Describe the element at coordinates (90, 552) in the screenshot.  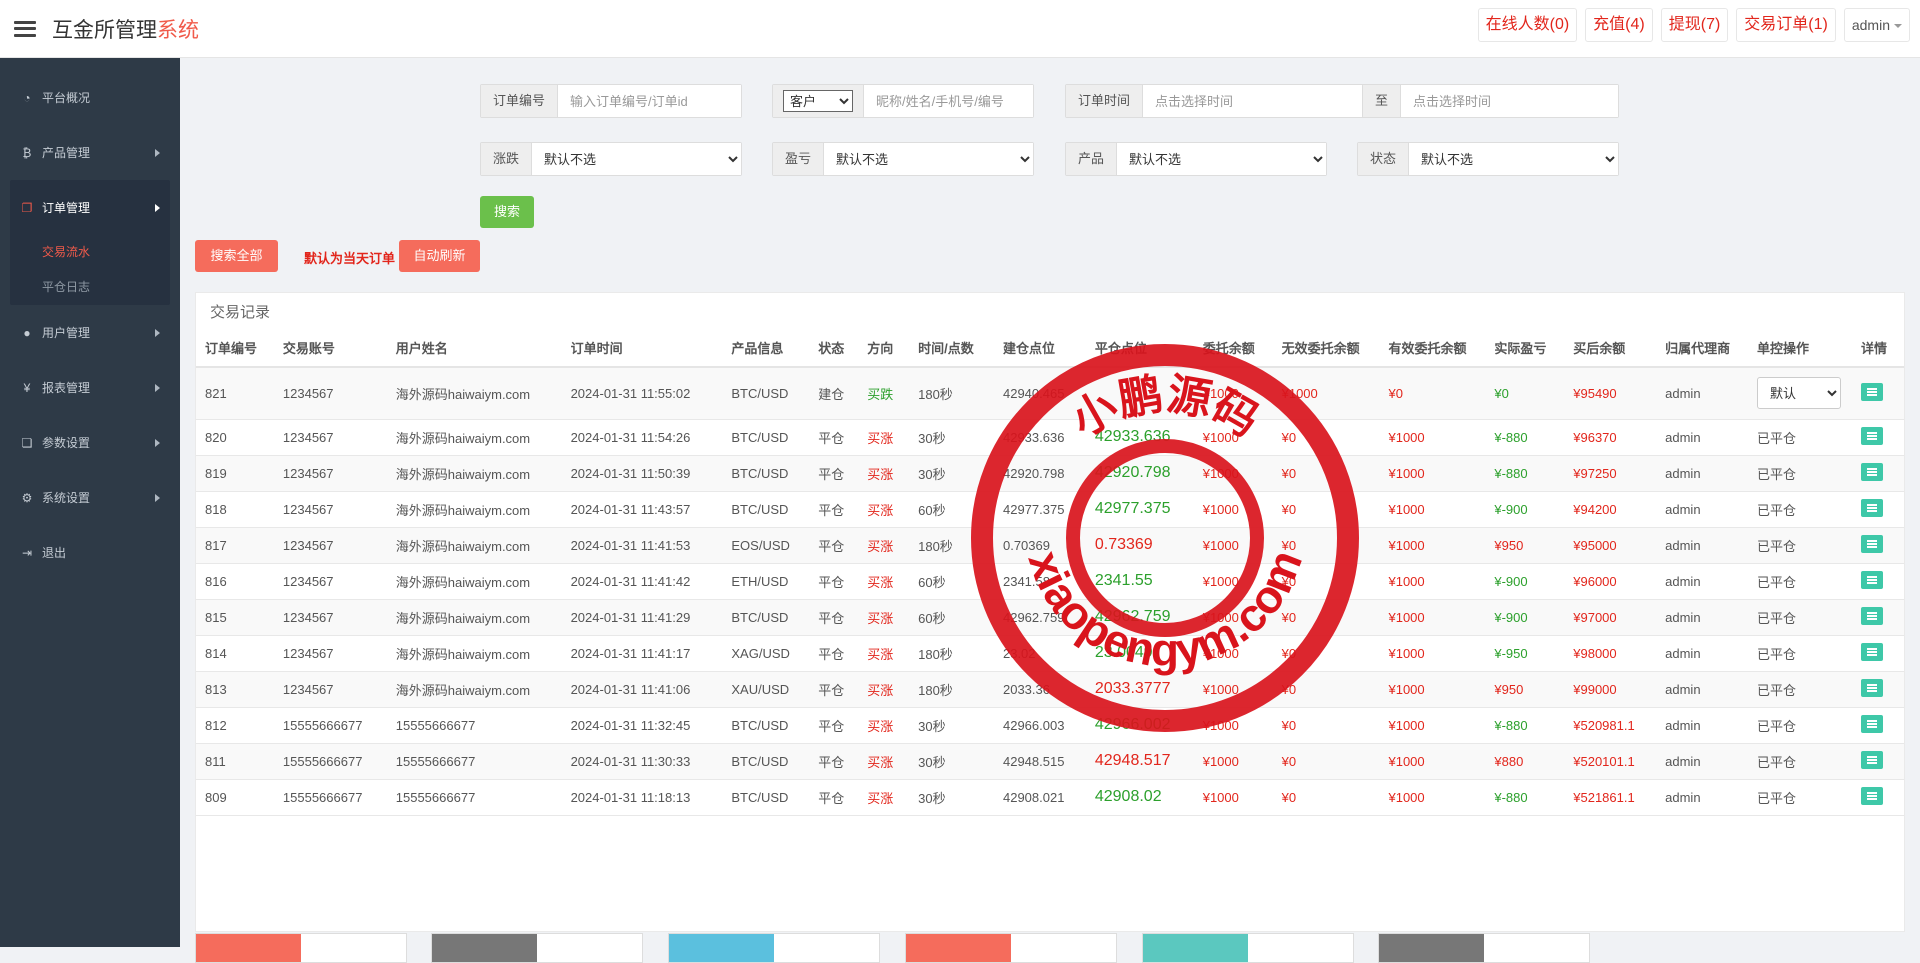
I see `sidebar-item-logout: ⇥ 退出` at that location.